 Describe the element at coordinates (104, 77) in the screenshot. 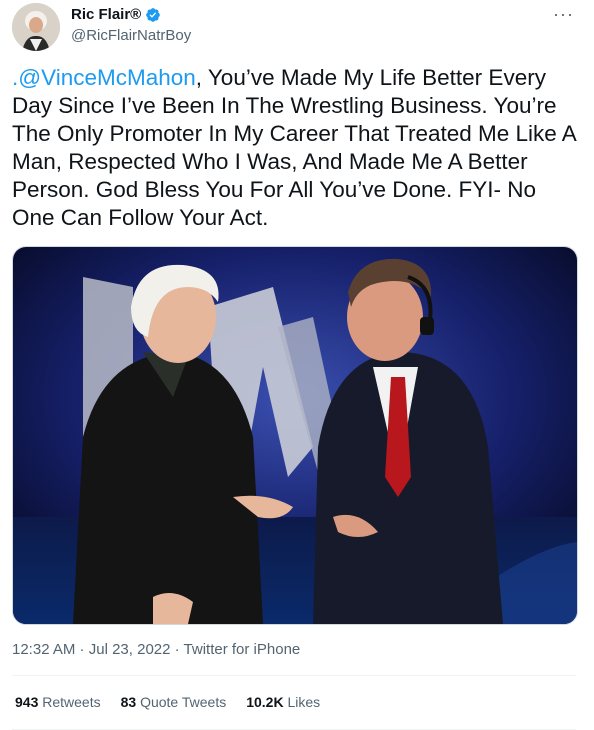

I see `mention-link: .@VinceMcMahon` at that location.